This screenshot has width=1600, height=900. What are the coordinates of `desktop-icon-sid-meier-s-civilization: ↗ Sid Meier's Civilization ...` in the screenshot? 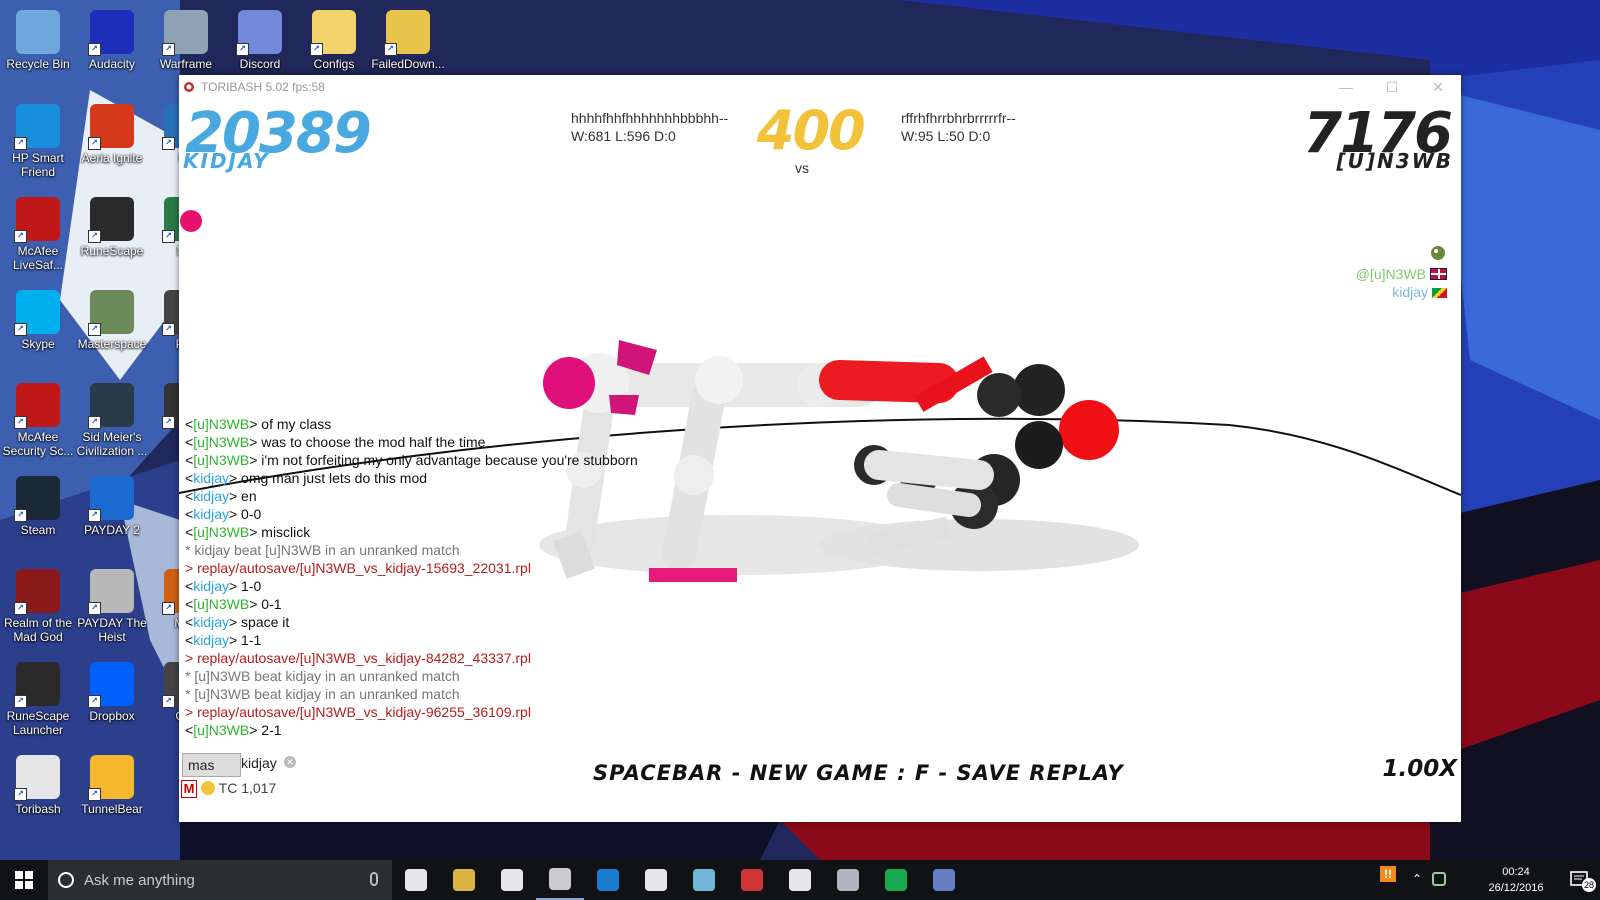 It's located at (112, 423).